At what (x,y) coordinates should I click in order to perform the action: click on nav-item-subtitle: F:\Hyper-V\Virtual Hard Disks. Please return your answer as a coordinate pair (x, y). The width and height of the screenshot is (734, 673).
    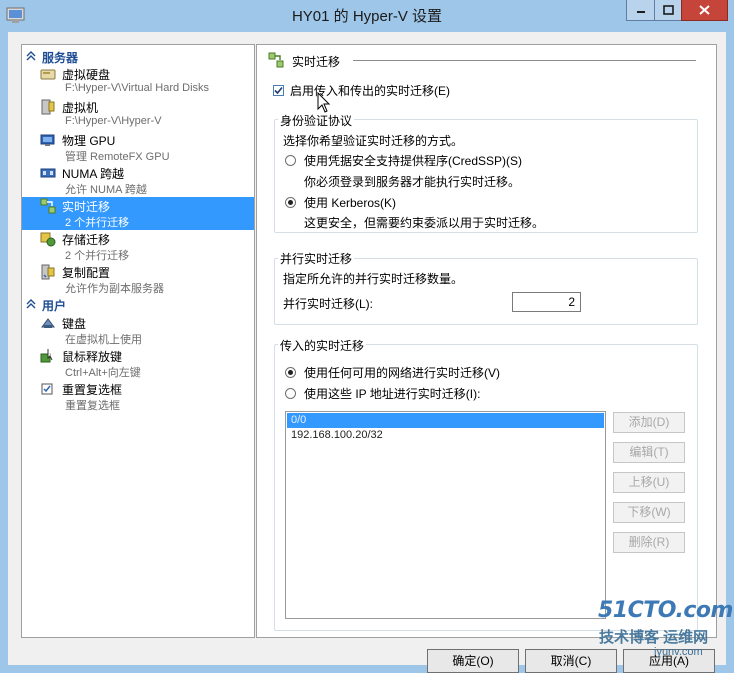
    Looking at the image, I should click on (137, 88).